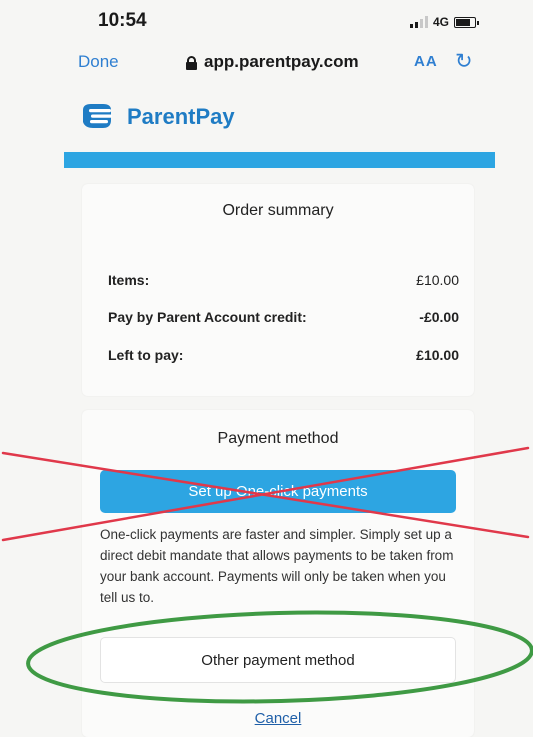 This screenshot has width=533, height=737. Describe the element at coordinates (437, 280) in the screenshot. I see `items-value: £10.00` at that location.